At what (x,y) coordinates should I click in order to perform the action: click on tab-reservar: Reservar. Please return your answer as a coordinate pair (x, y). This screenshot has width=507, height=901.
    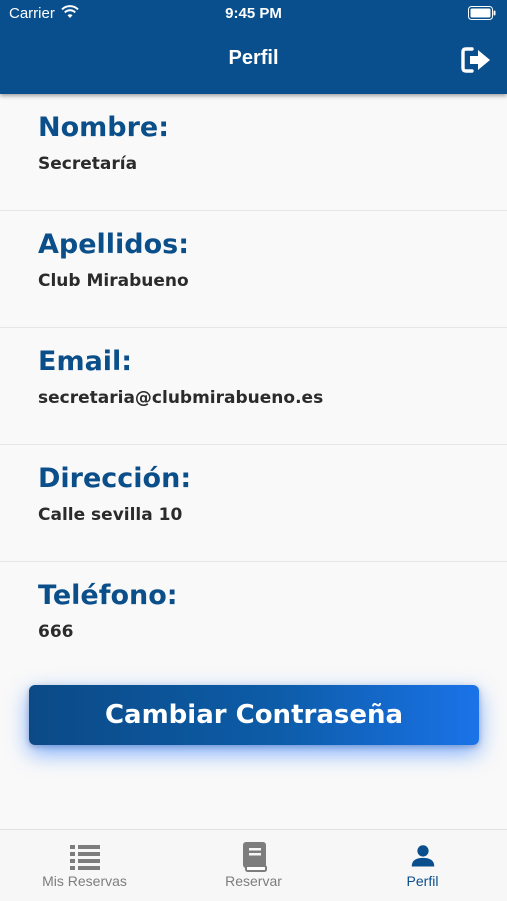
    Looking at the image, I should click on (253, 865).